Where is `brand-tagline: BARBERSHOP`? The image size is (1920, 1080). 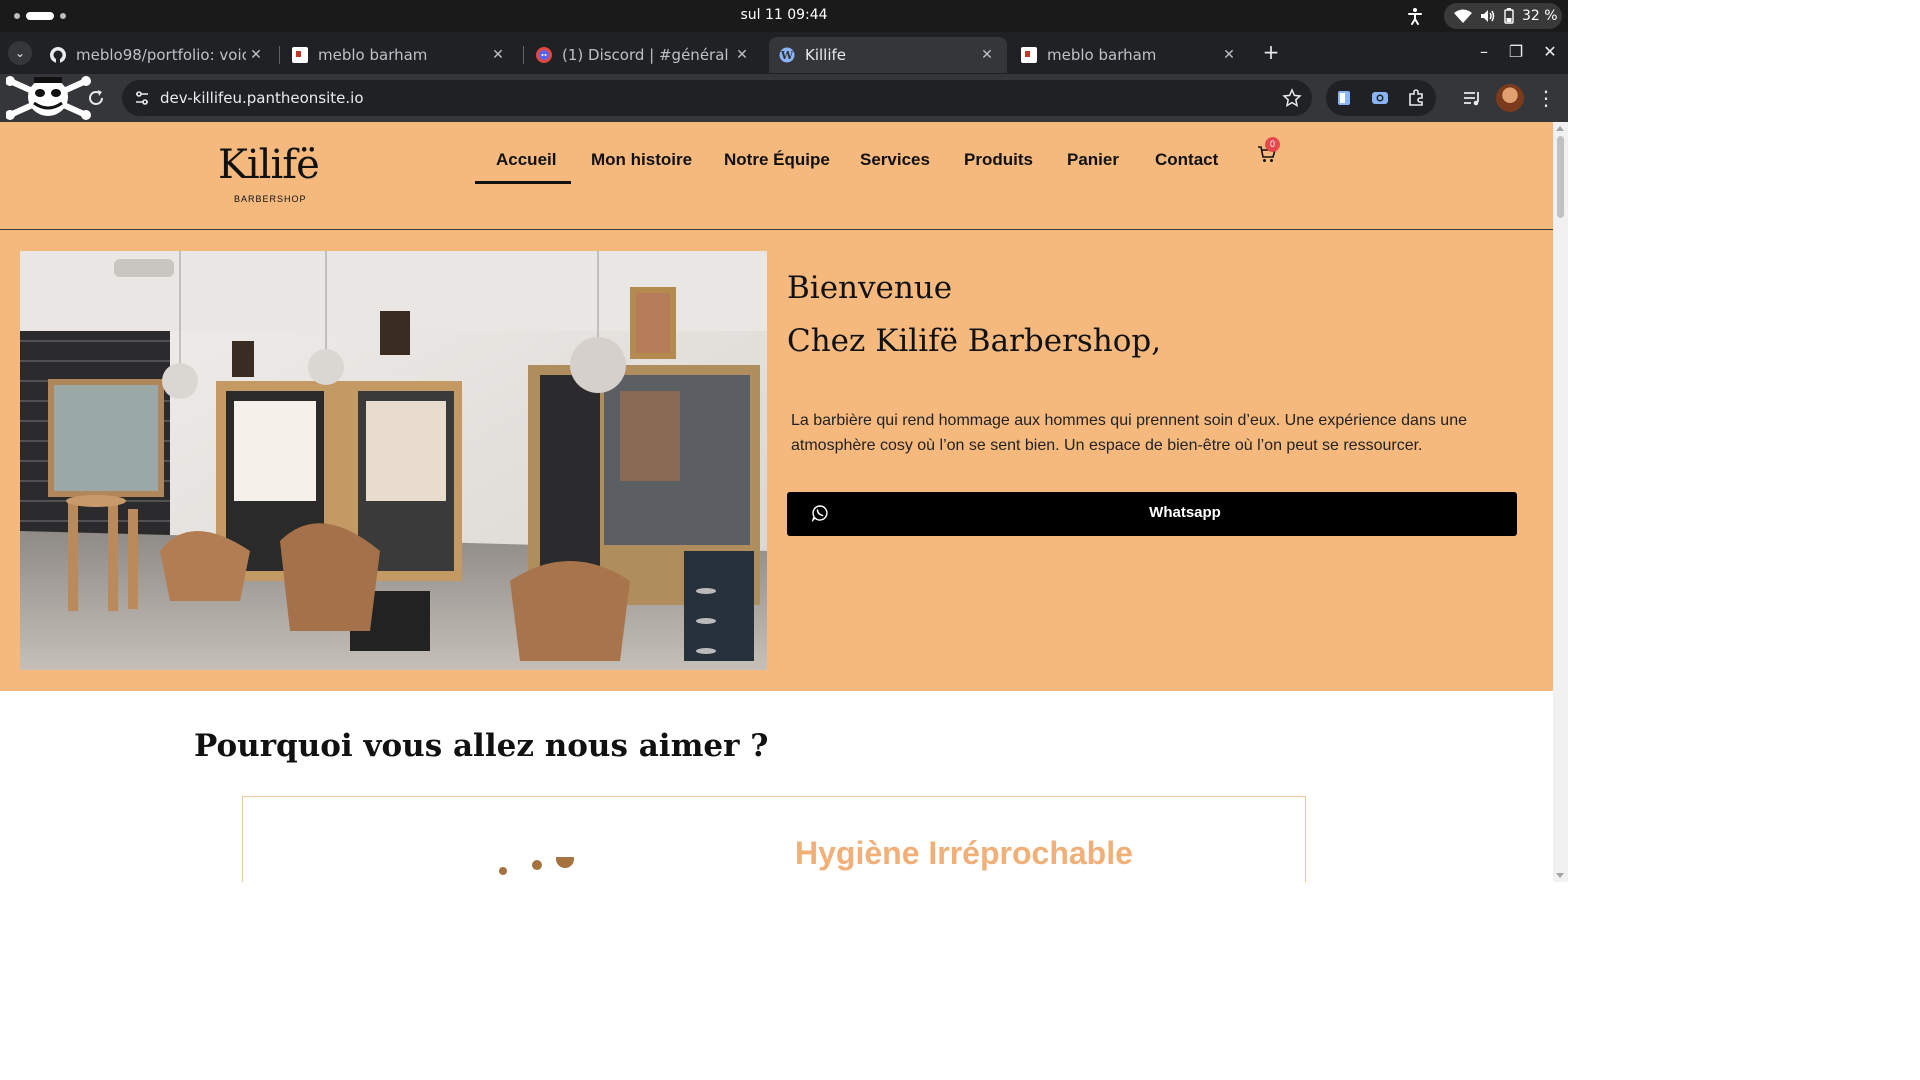 brand-tagline: BARBERSHOP is located at coordinates (270, 199).